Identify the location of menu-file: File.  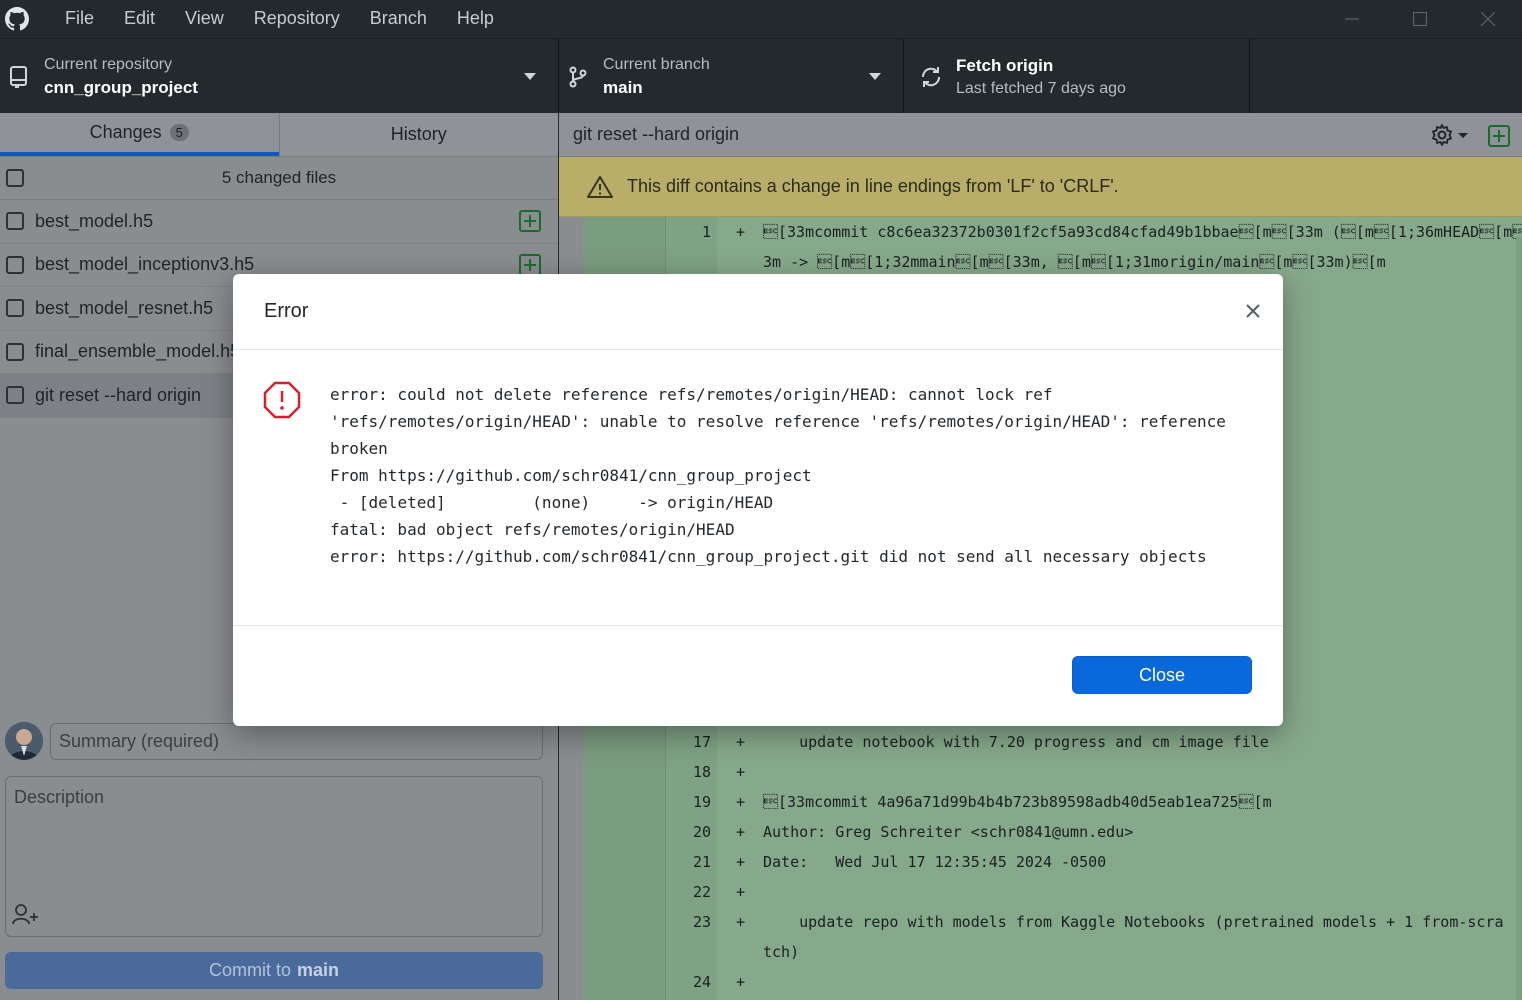
(79, 18).